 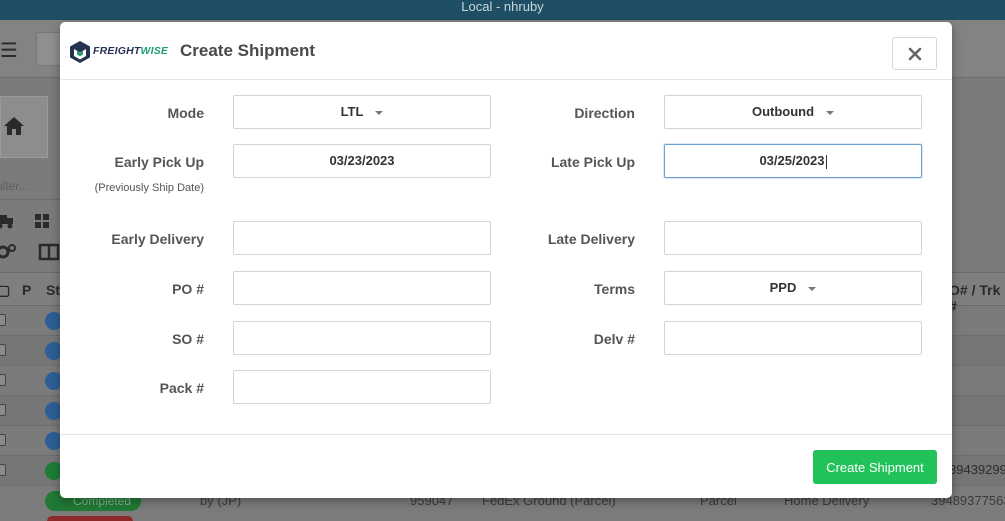 What do you see at coordinates (248, 50) in the screenshot?
I see `modal-title: Create Shipment` at bounding box center [248, 50].